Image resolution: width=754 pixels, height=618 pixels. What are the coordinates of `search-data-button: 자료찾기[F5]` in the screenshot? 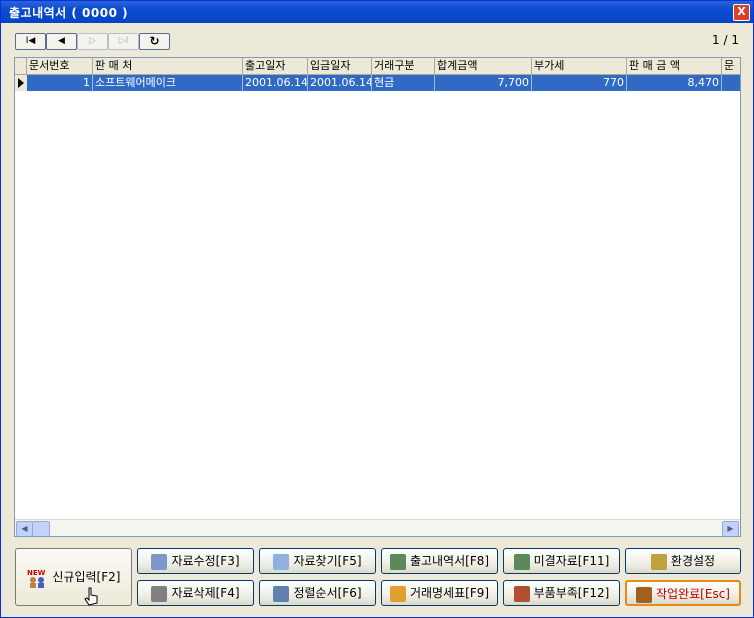 It's located at (317, 561).